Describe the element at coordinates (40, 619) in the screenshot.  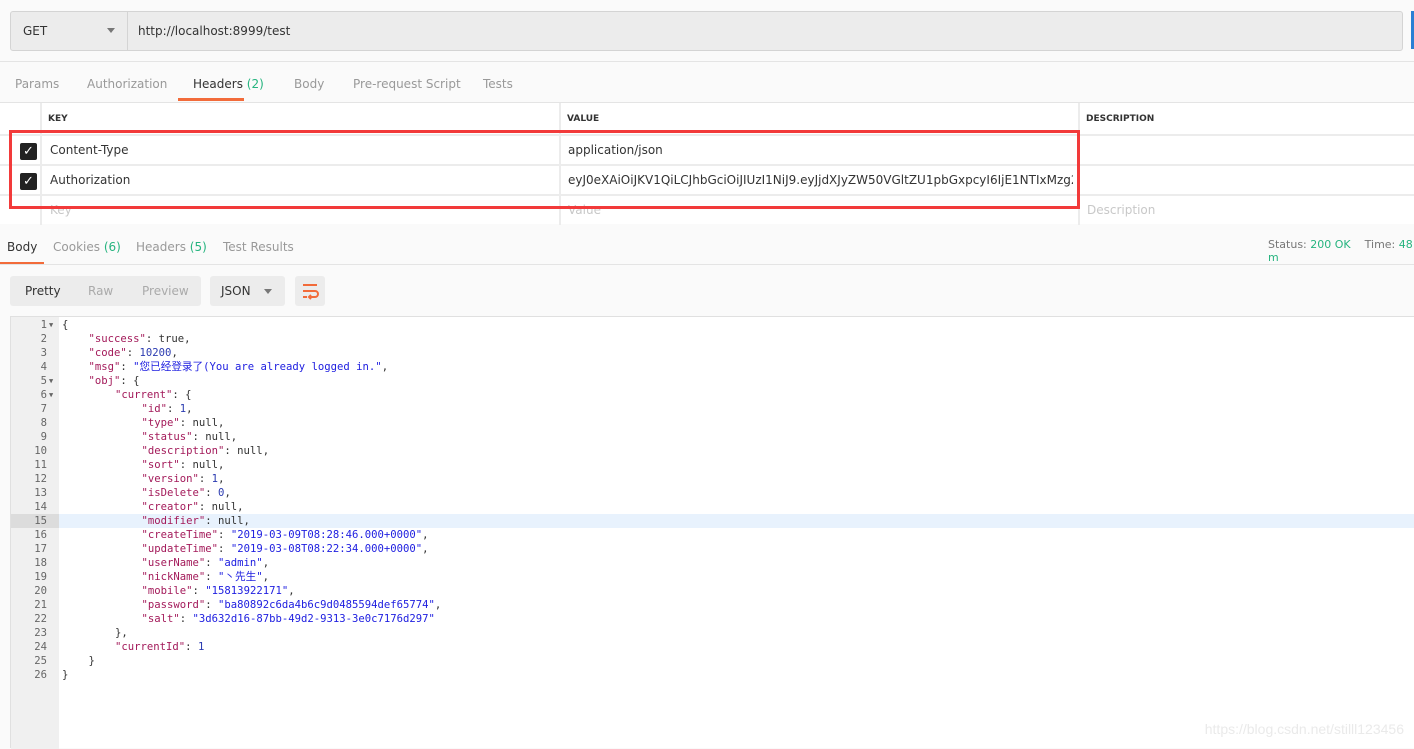
I see `line-number: 22` at that location.